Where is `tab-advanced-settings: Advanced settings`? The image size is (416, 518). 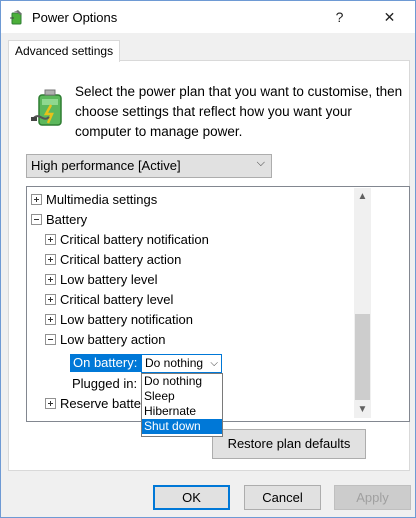
tab-advanced-settings: Advanced settings is located at coordinates (64, 51).